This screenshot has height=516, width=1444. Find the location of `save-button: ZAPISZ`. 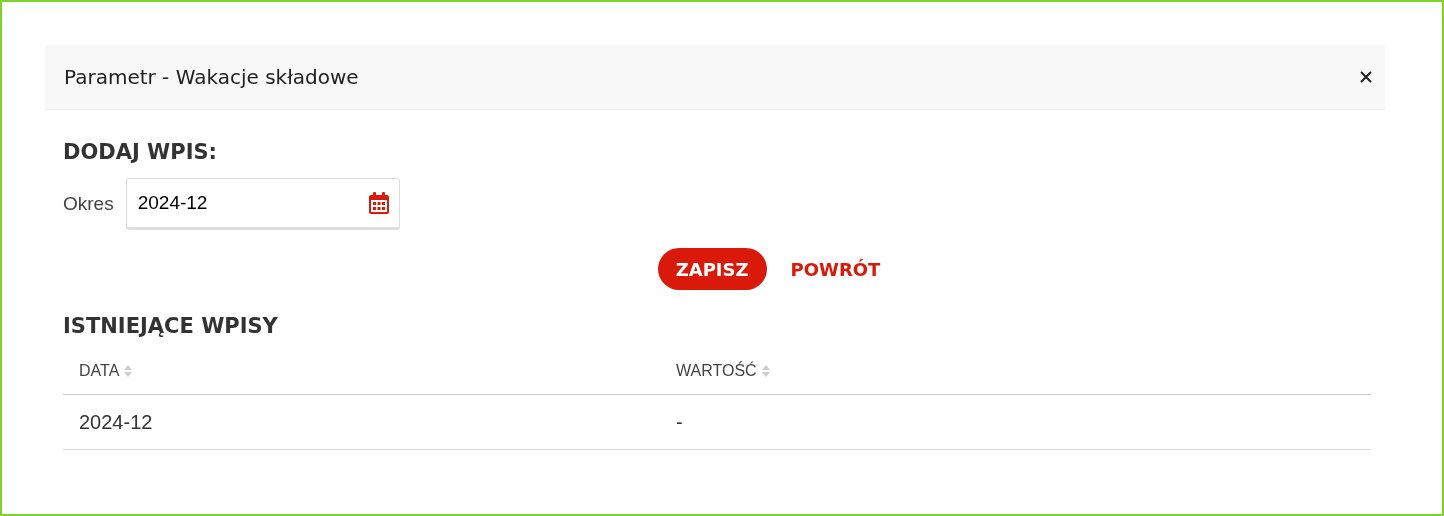

save-button: ZAPISZ is located at coordinates (712, 269).